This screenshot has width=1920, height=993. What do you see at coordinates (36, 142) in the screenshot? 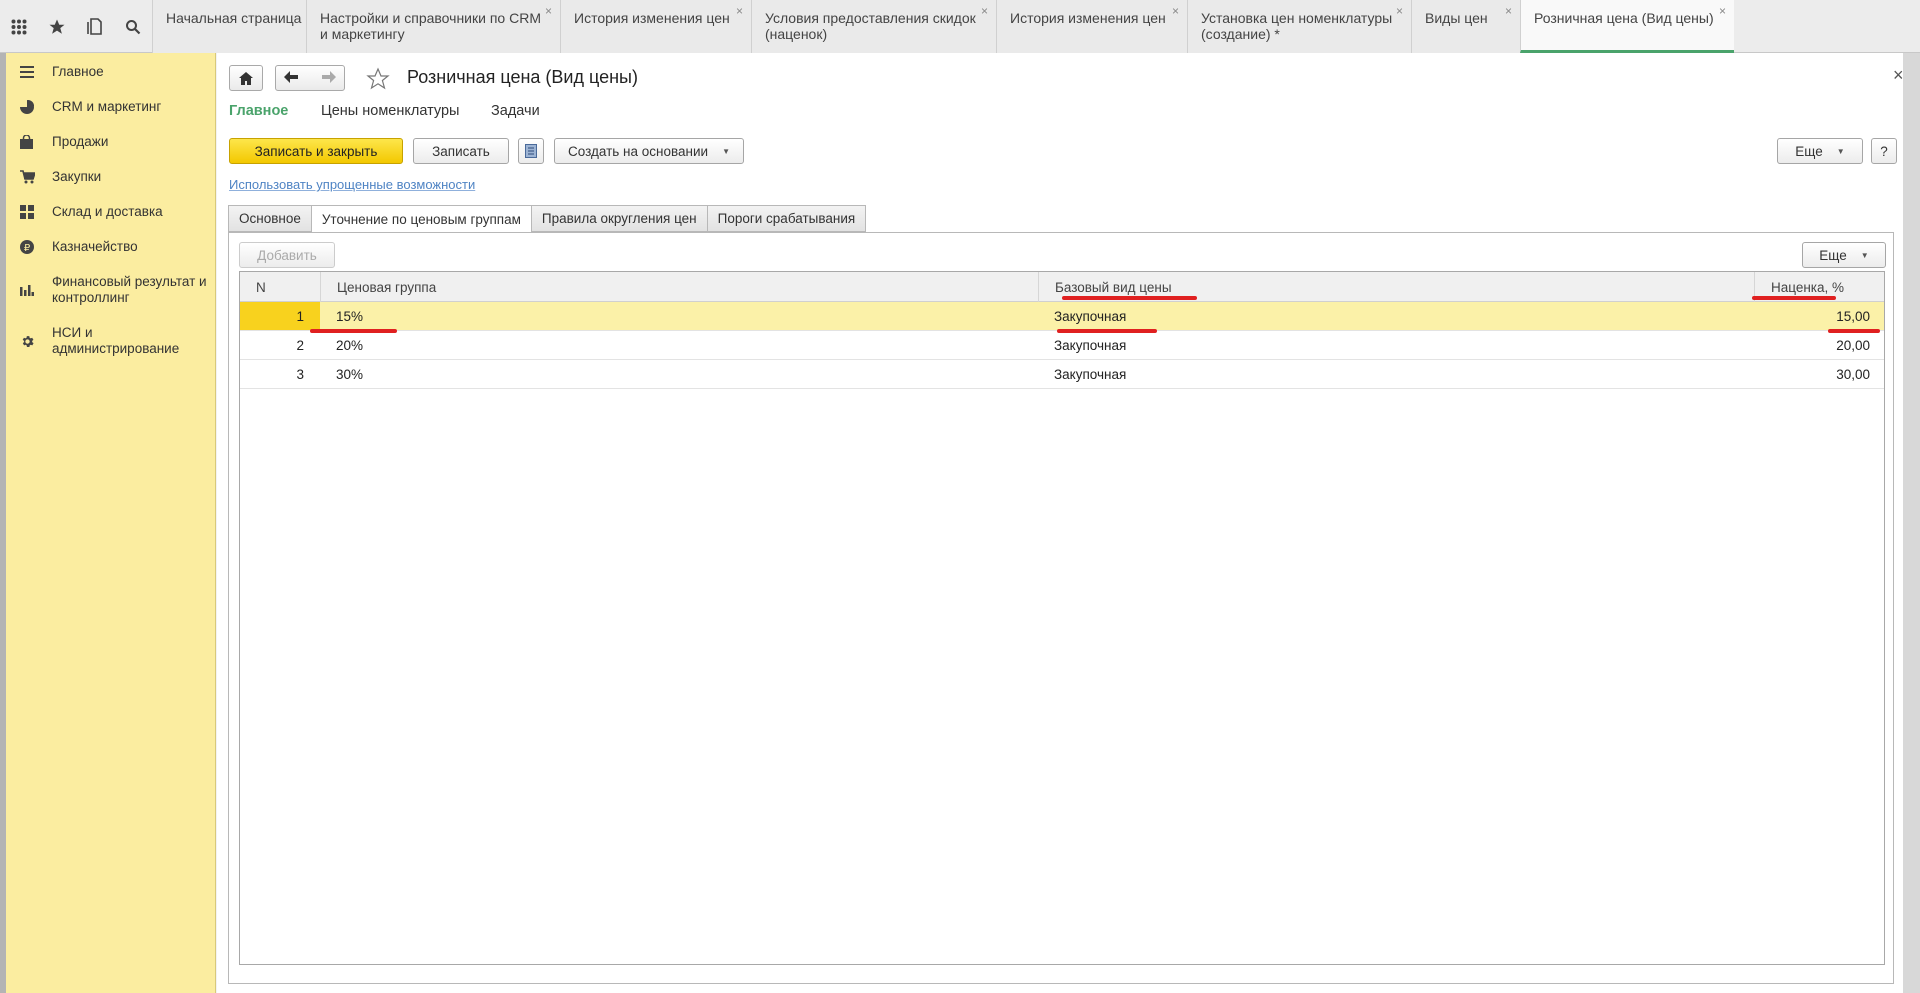
I see `shopping-bag-icon` at bounding box center [36, 142].